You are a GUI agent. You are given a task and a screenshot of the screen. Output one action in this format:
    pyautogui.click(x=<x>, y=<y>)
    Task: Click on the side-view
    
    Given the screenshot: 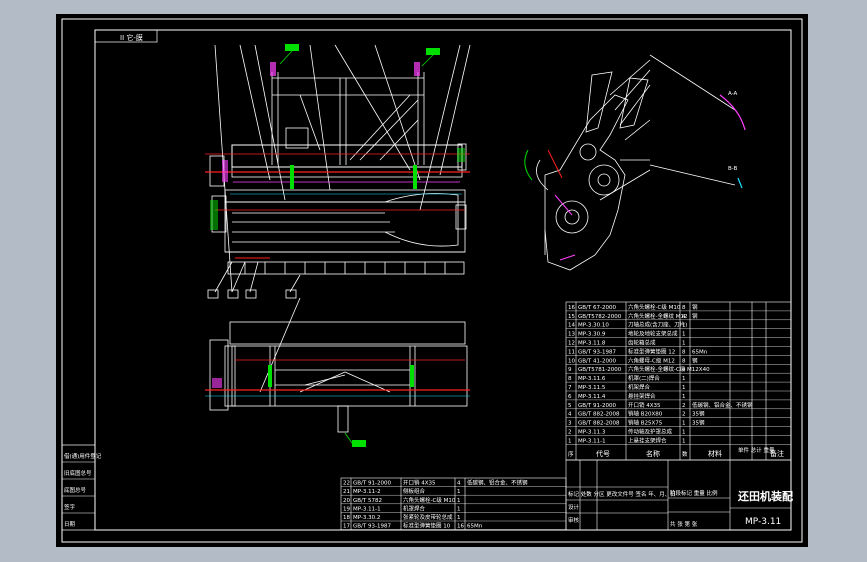 What is the action you would take?
    pyautogui.click(x=636, y=162)
    